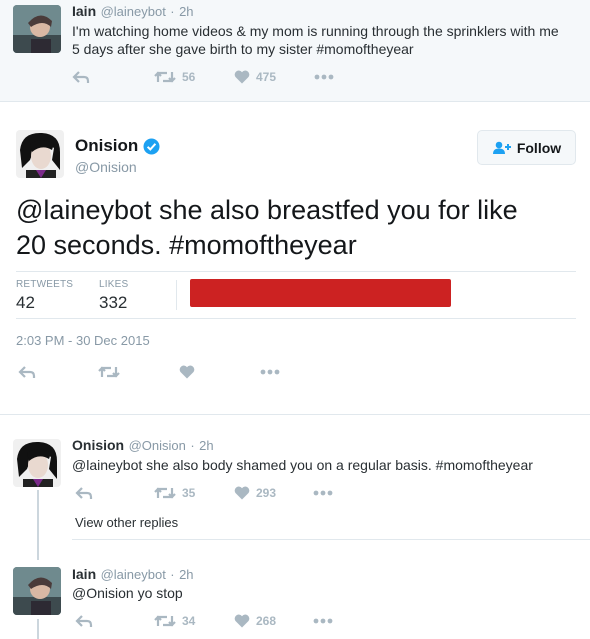  I want to click on like-button: 475, so click(274, 77).